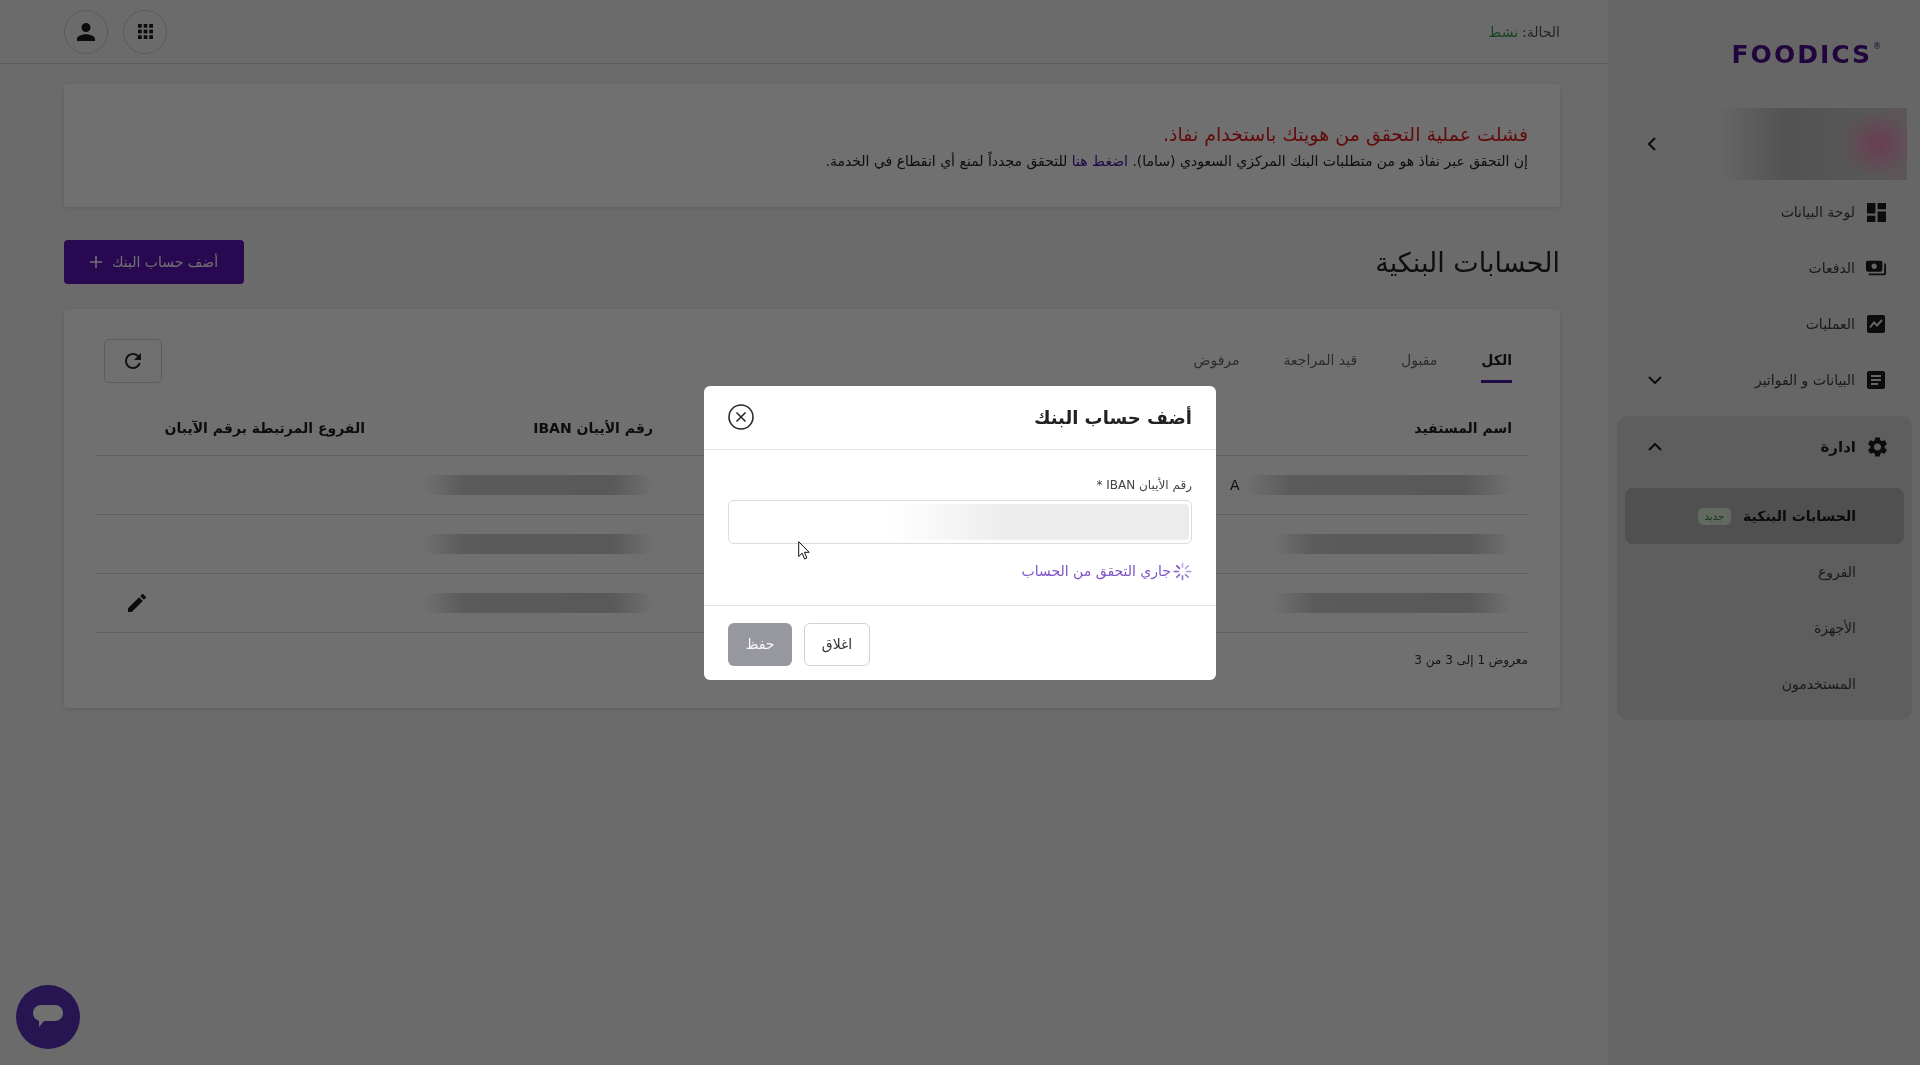 The image size is (1920, 1065). What do you see at coordinates (837, 644) in the screenshot?
I see `close-button: اغلاق` at bounding box center [837, 644].